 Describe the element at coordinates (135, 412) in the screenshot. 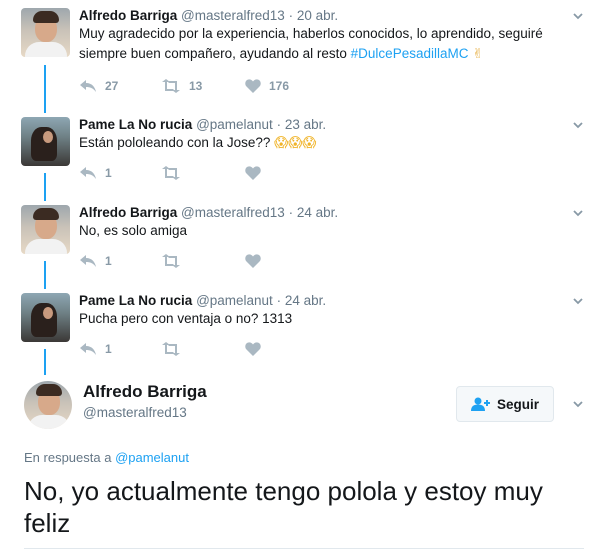

I see `main-author-handle: @masteralfred13` at that location.